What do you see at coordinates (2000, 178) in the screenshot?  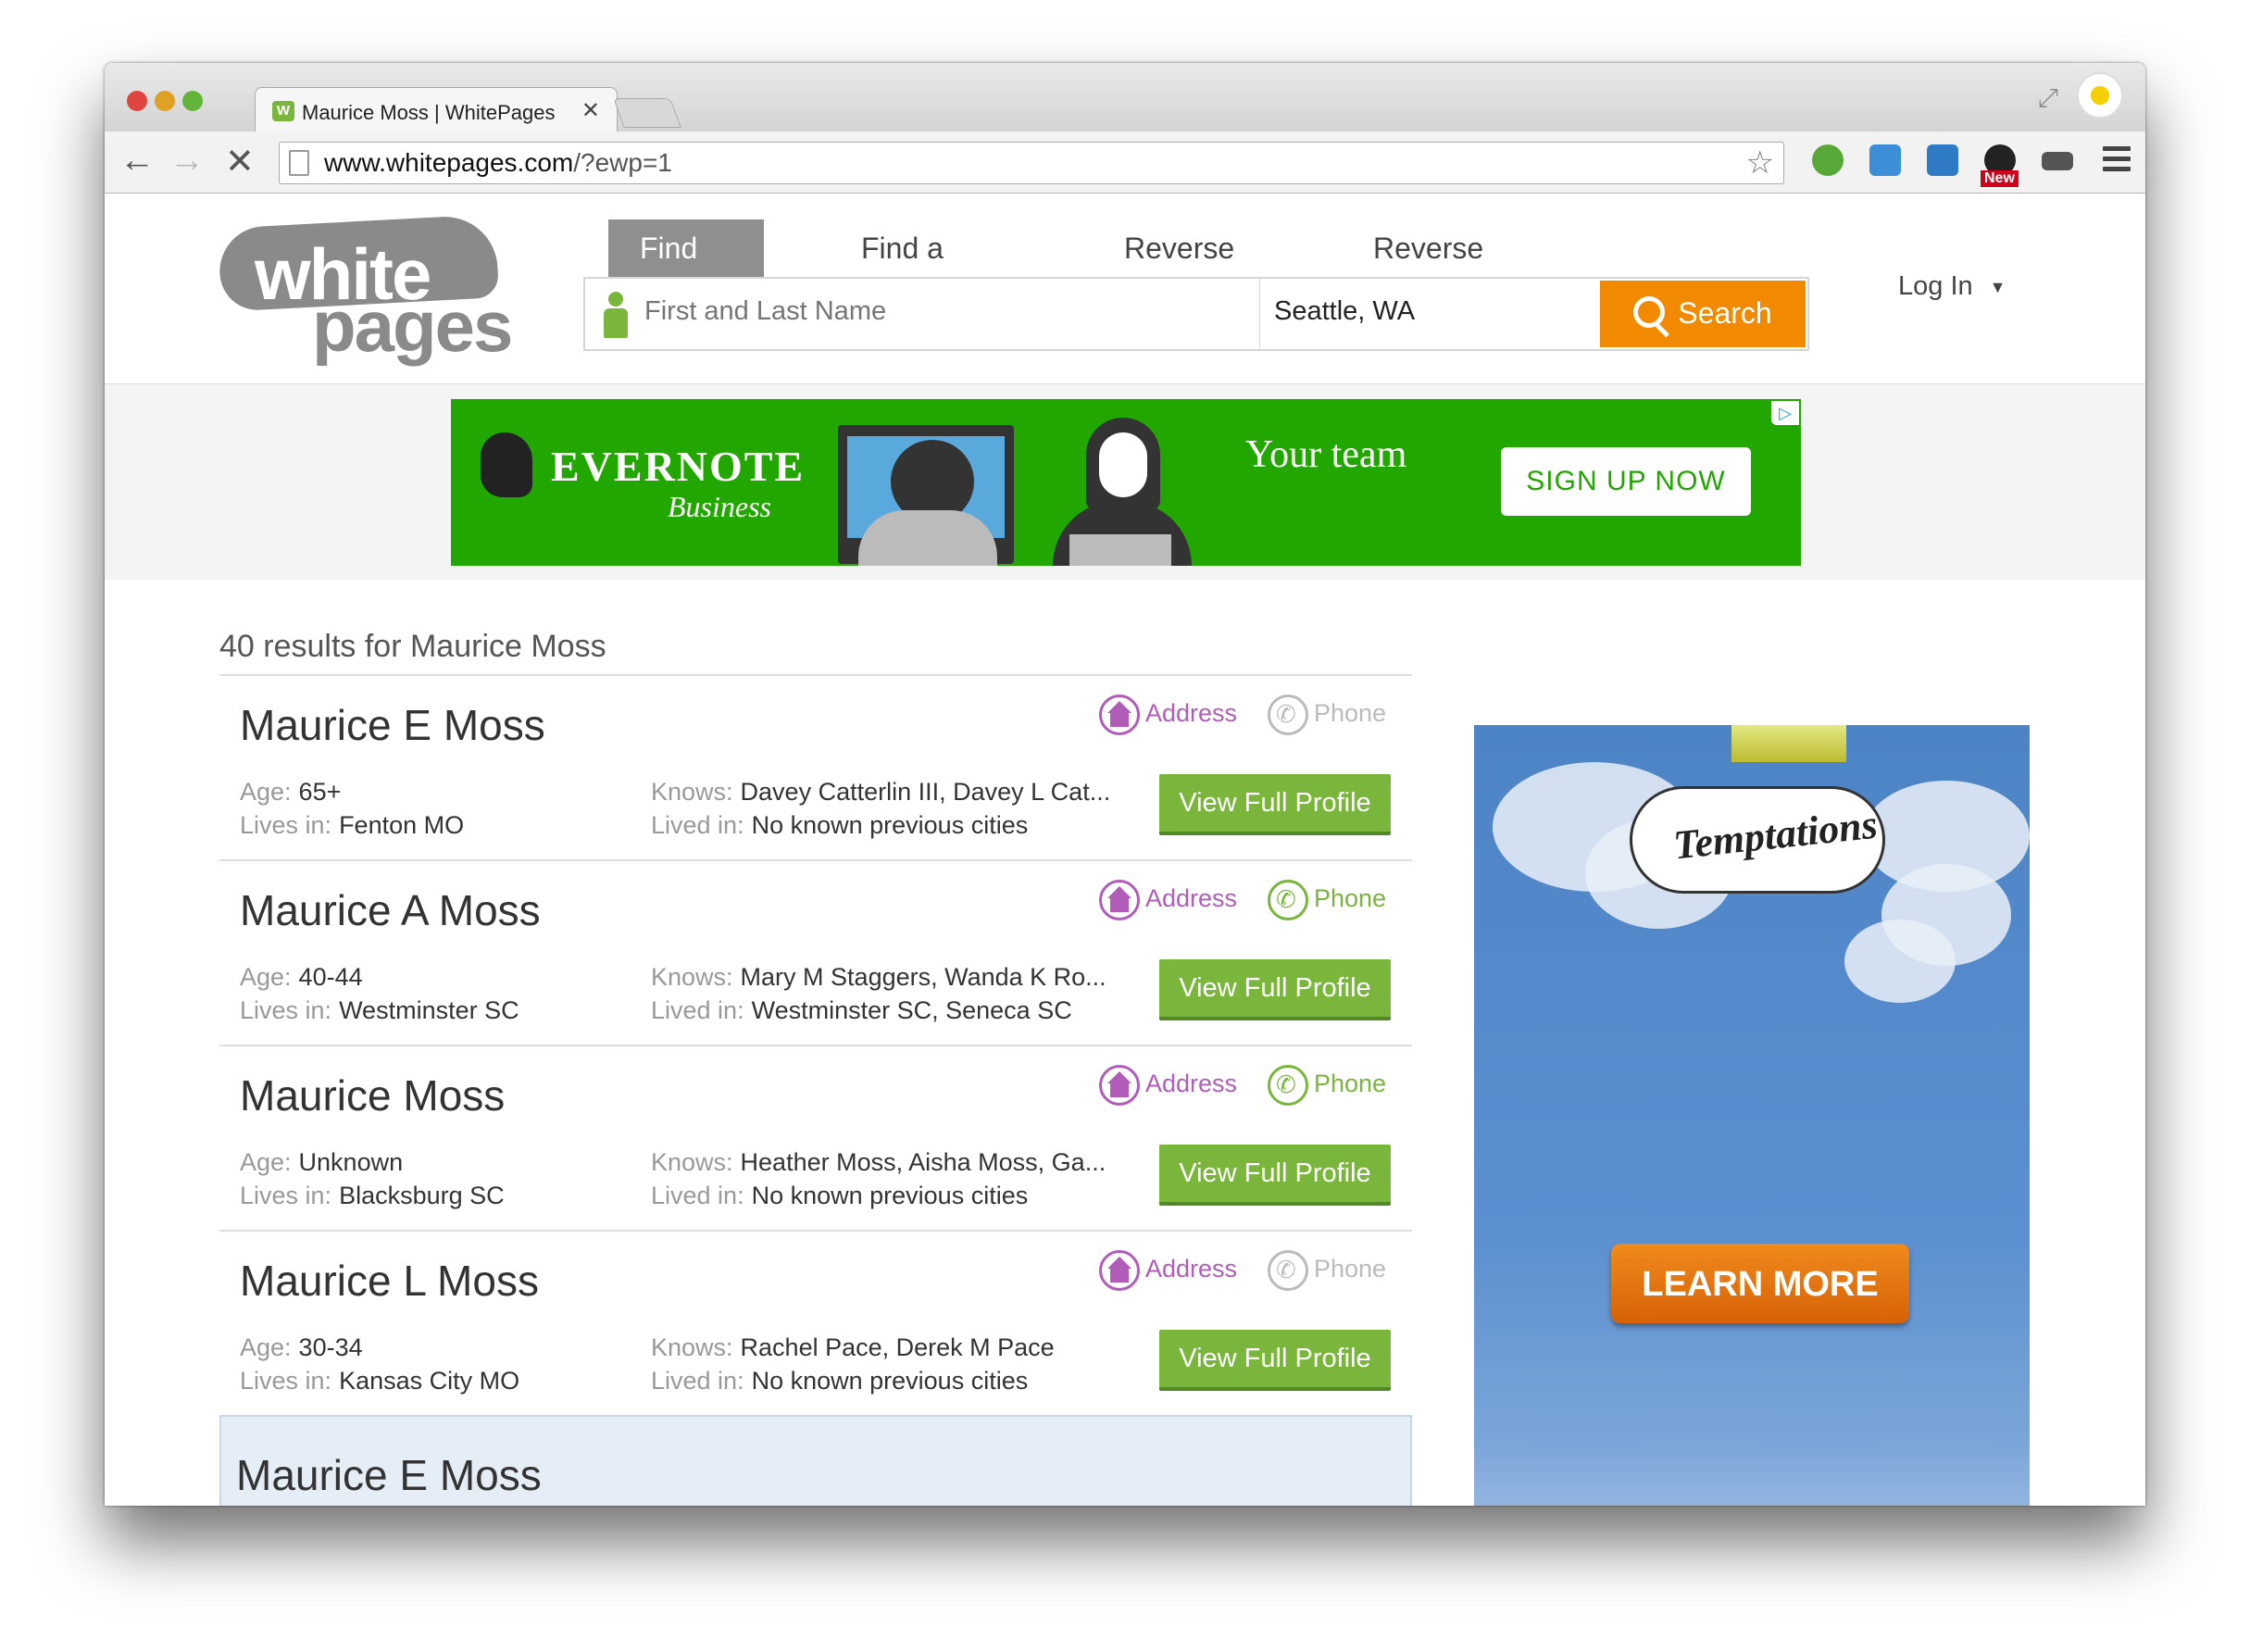 I see `new-badge: New` at bounding box center [2000, 178].